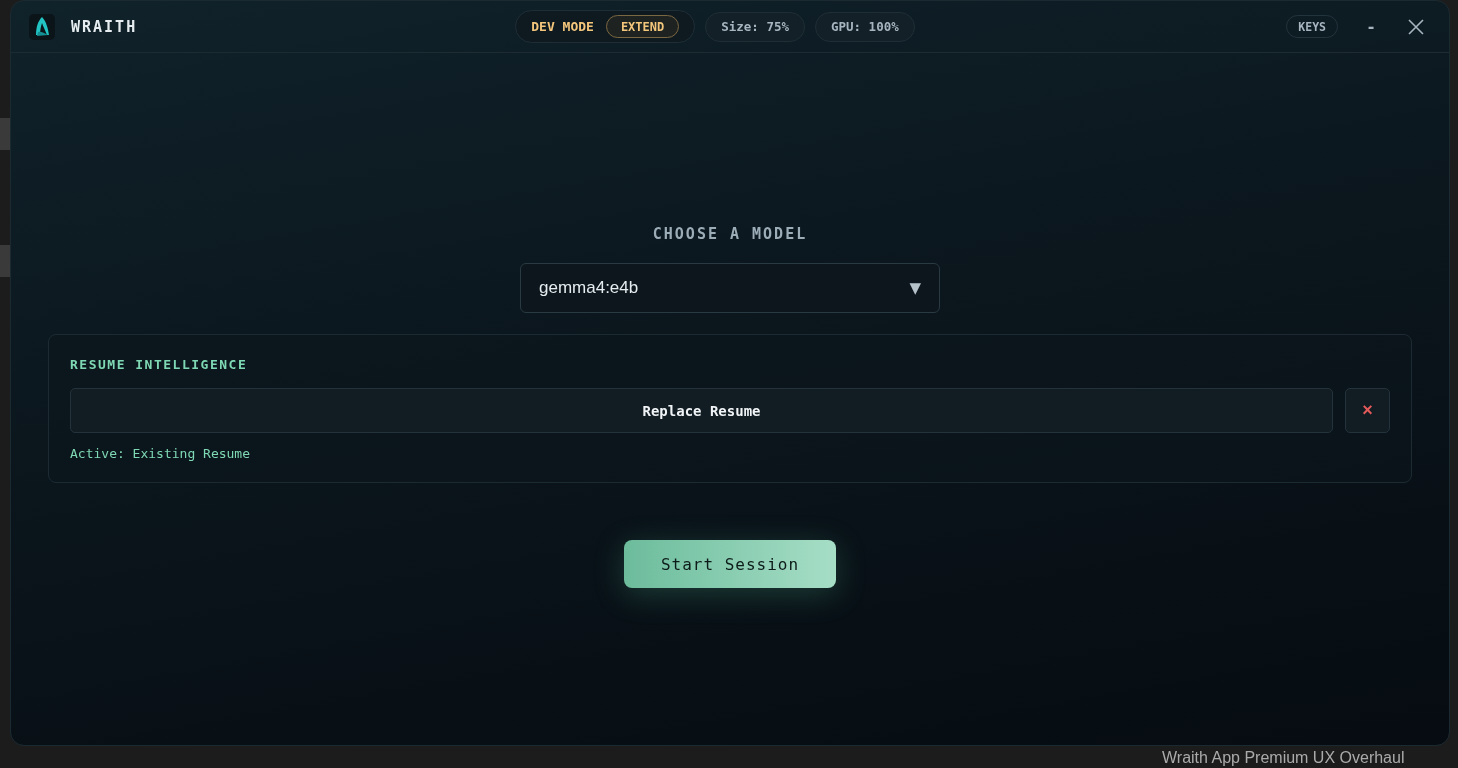 Image resolution: width=1458 pixels, height=768 pixels. What do you see at coordinates (701, 410) in the screenshot?
I see `replace-resume-button: Replace Resume` at bounding box center [701, 410].